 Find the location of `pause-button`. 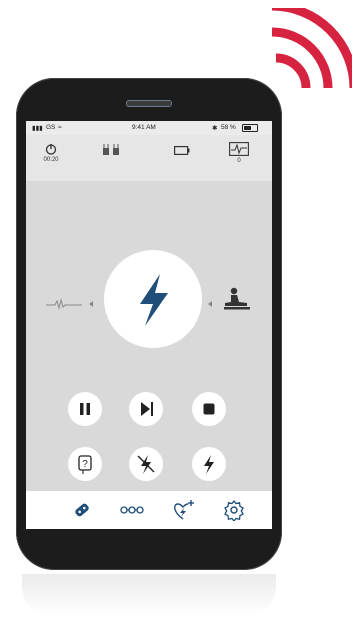

pause-button is located at coordinates (85, 409).